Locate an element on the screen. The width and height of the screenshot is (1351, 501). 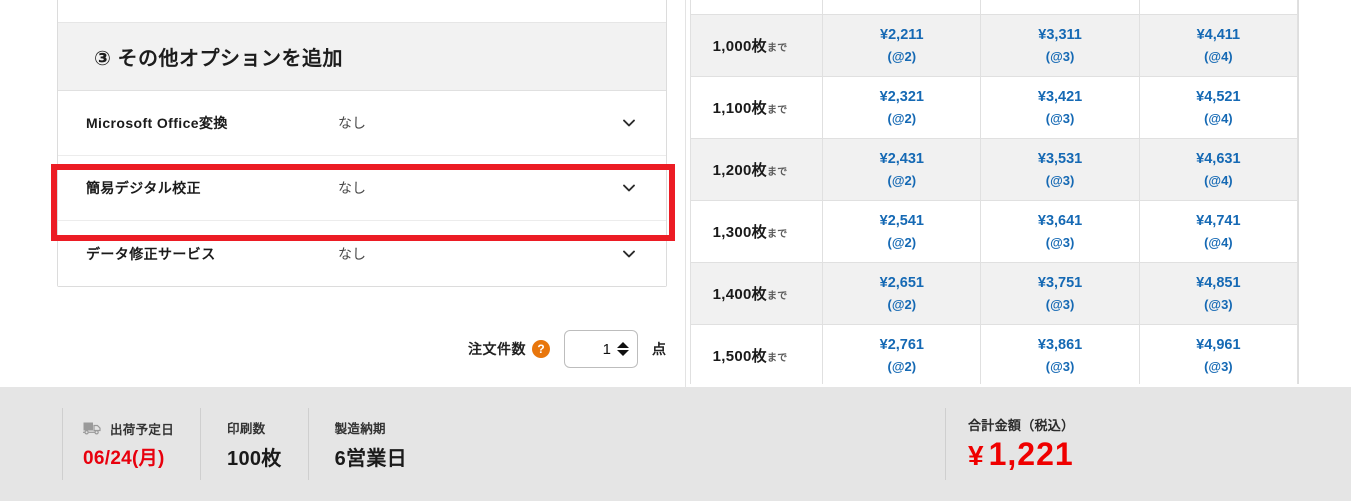
price-table-price-cell: ¥3,751 (@3) is located at coordinates (1060, 293).